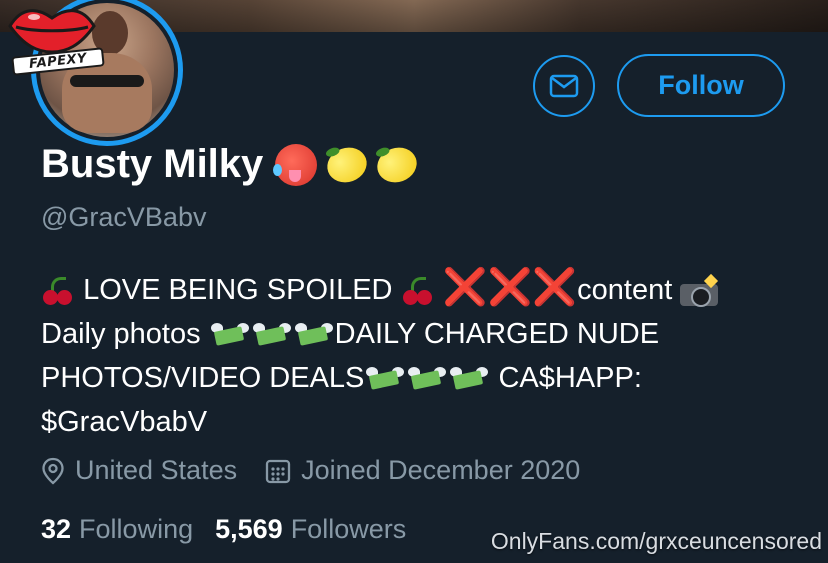  Describe the element at coordinates (203, 378) in the screenshot. I see `bio-text: PHOTOS/VIDEO DEALS` at that location.